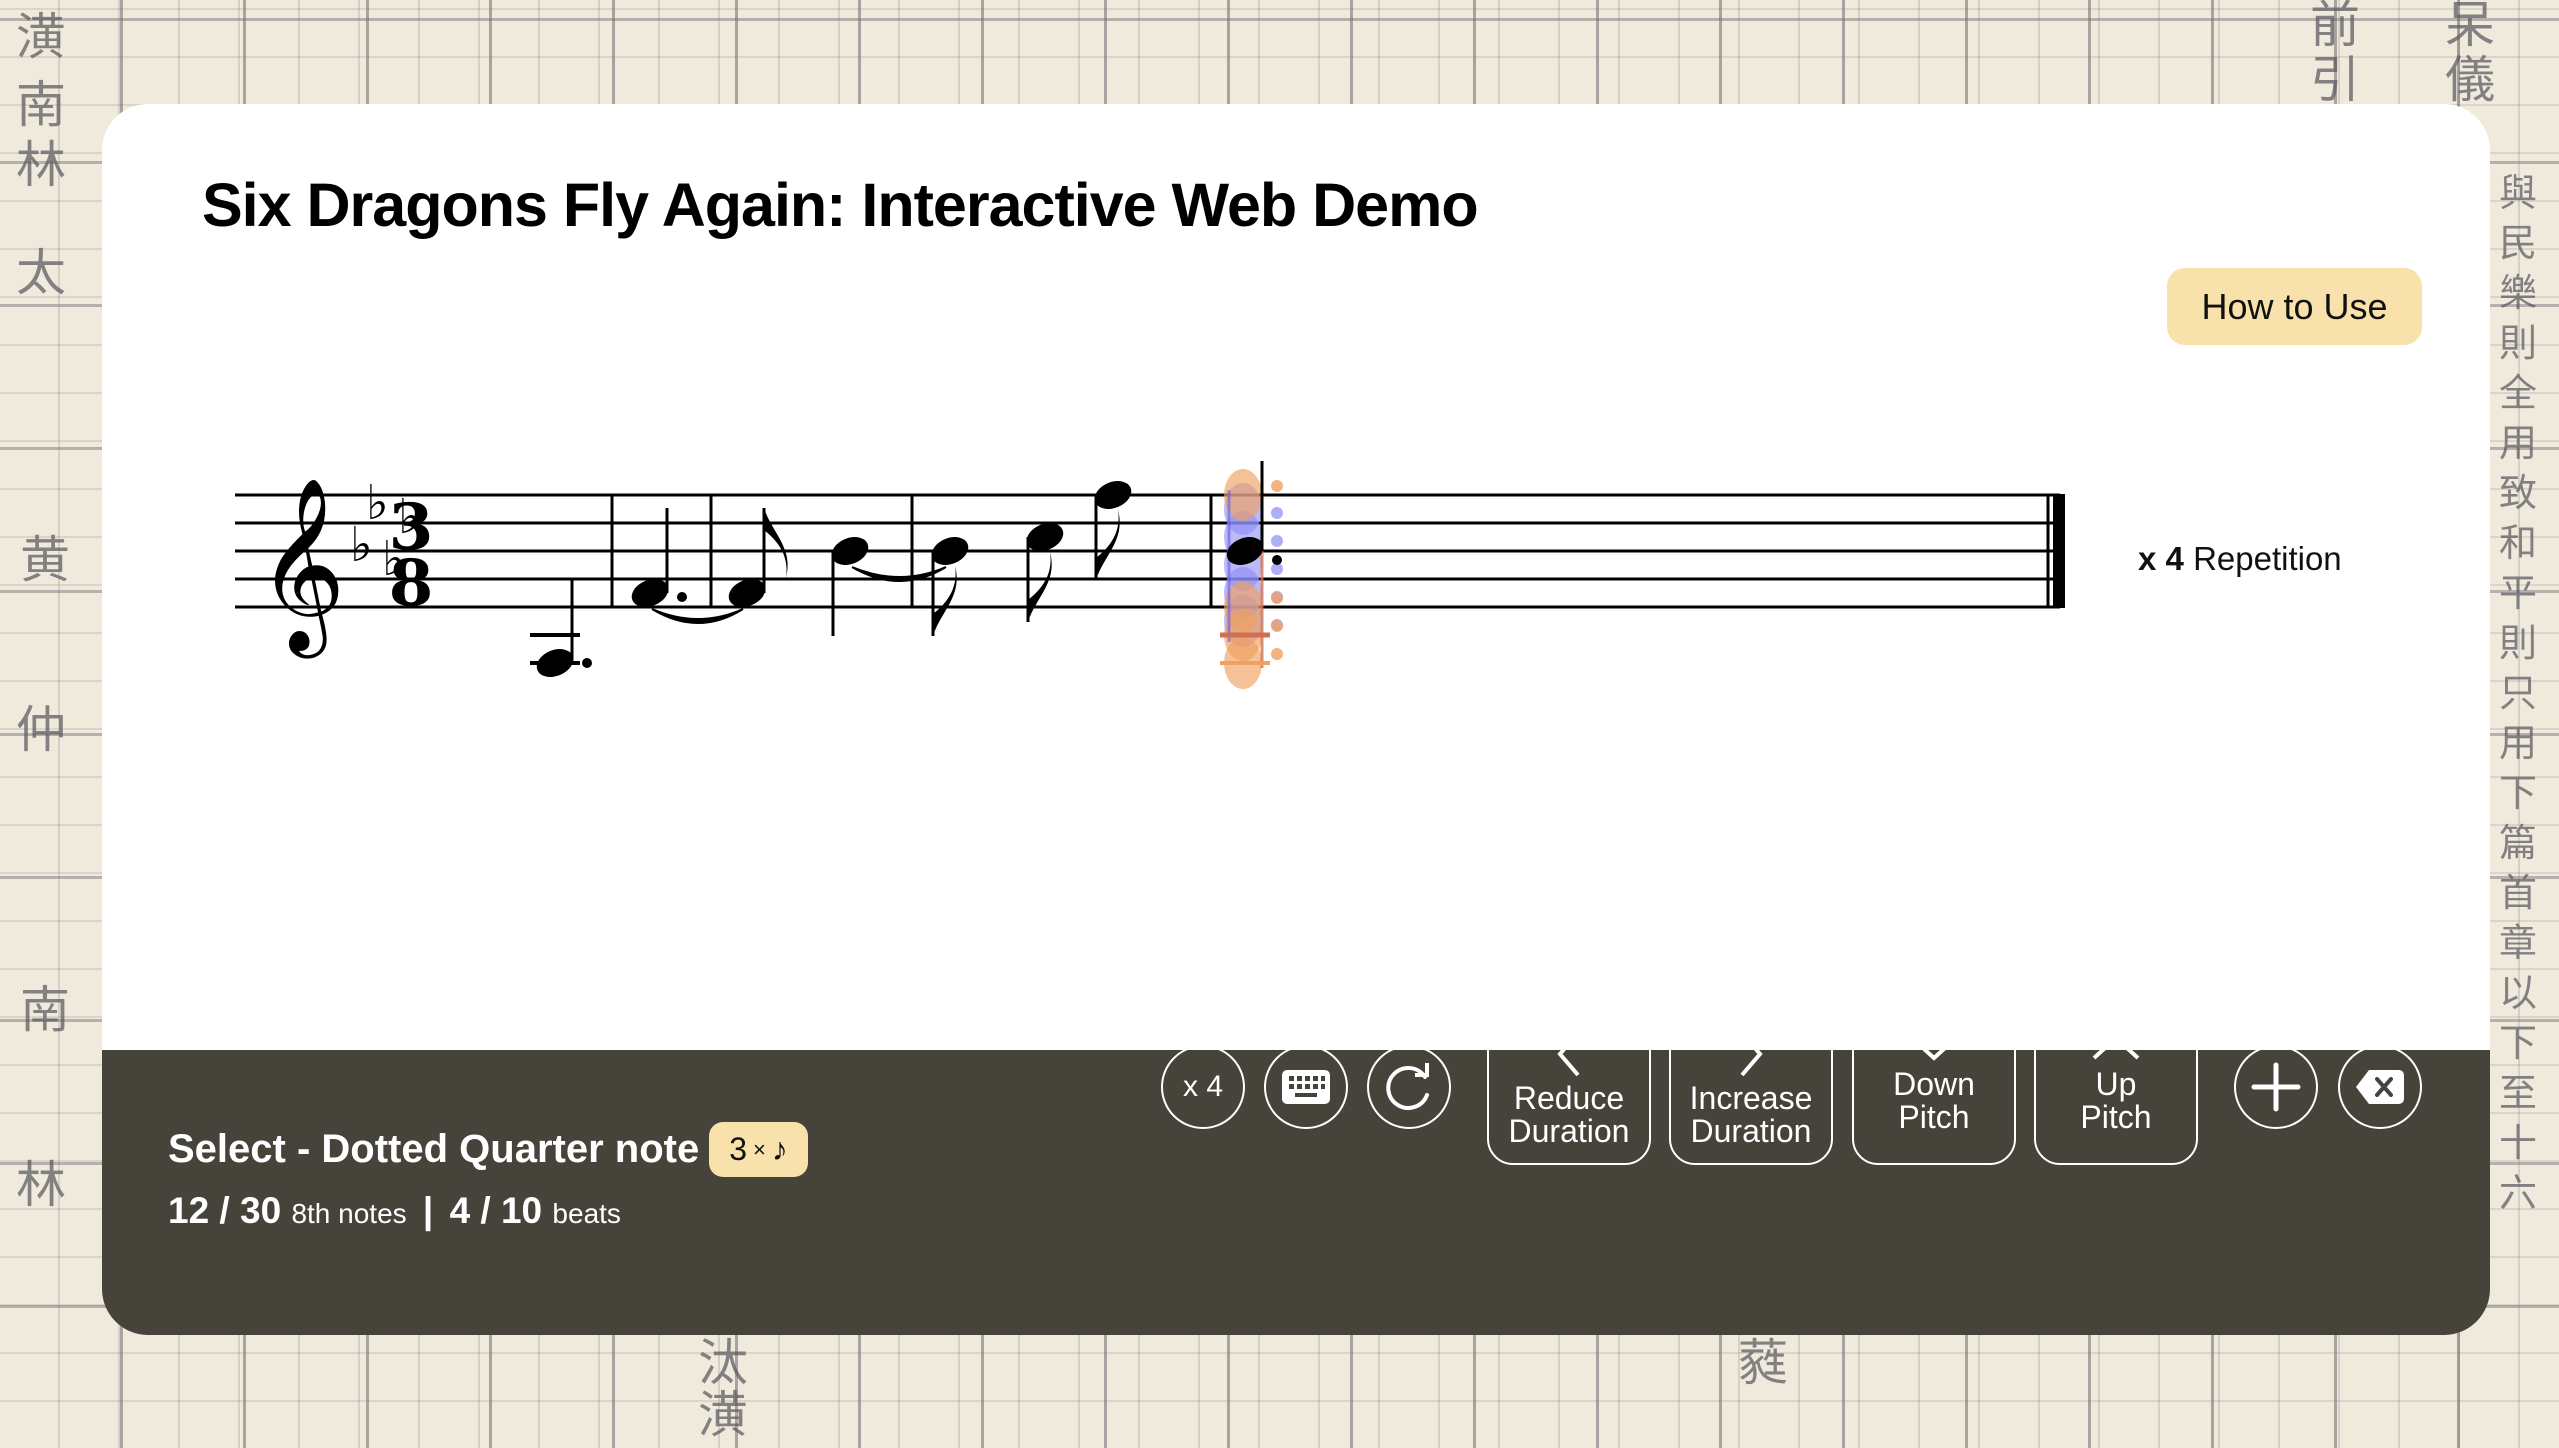 The width and height of the screenshot is (2559, 1448). Describe the element at coordinates (1751, 1114) in the screenshot. I see `increase-duration-label: Increase Duration` at that location.